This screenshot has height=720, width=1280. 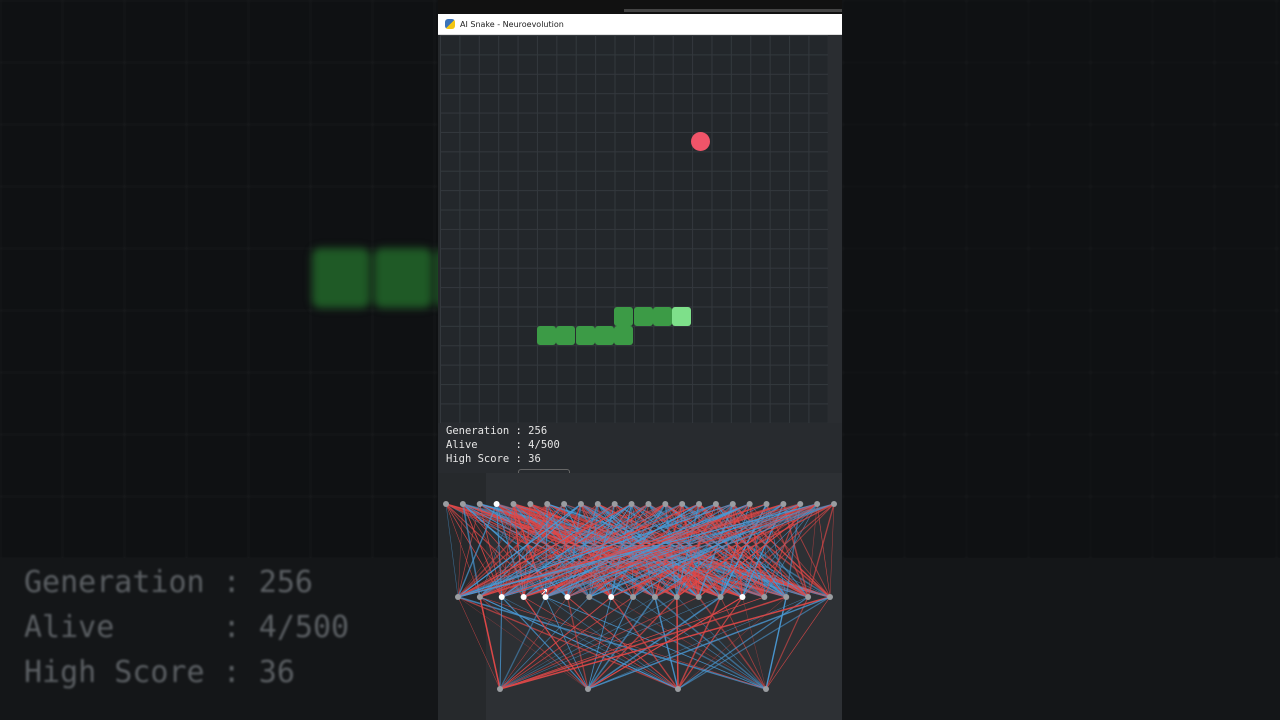 What do you see at coordinates (544, 592) in the screenshot?
I see `mouse-cursor: ↗` at bounding box center [544, 592].